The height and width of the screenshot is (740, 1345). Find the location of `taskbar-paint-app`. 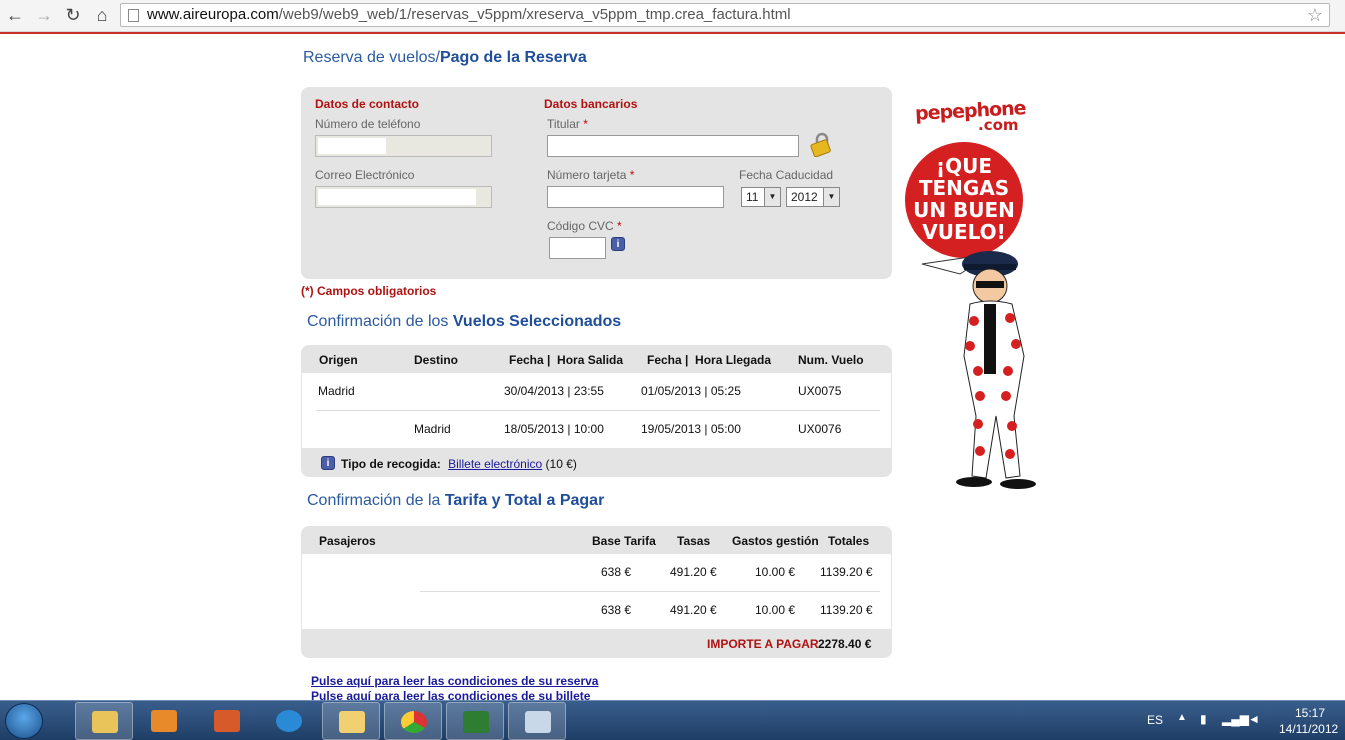

taskbar-paint-app is located at coordinates (227, 721).